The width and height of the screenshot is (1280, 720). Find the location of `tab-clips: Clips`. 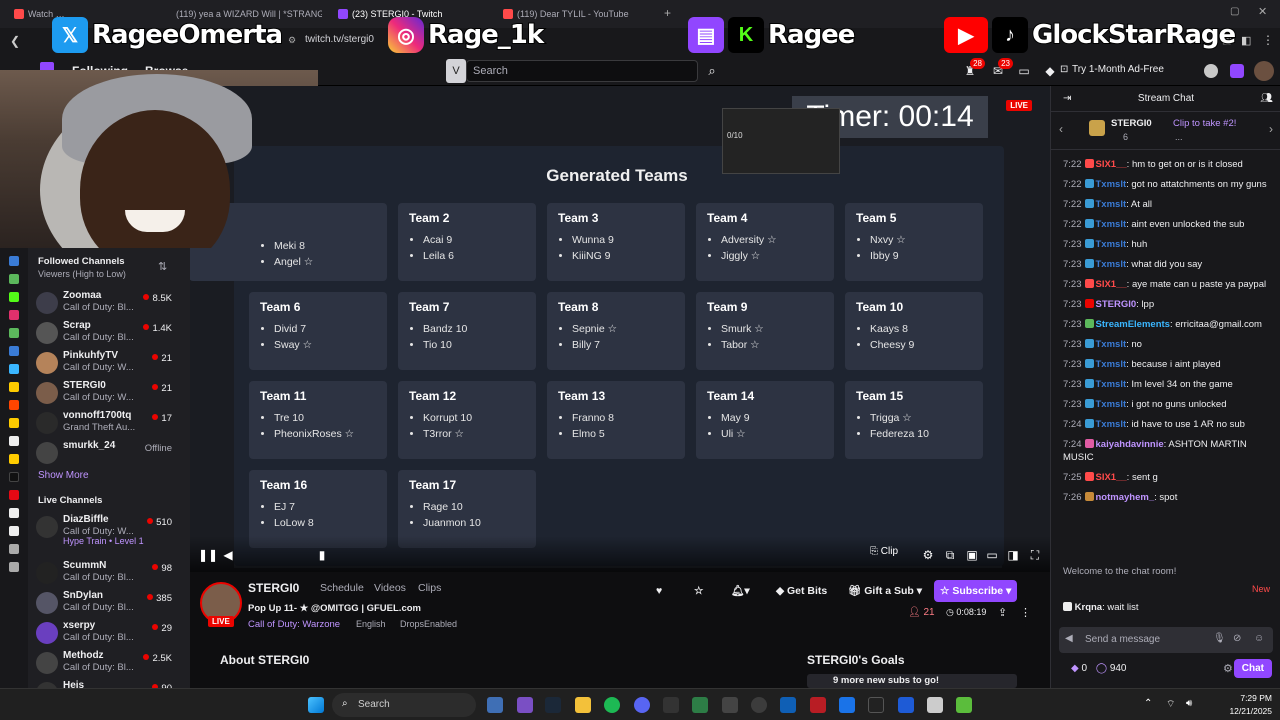

tab-clips: Clips is located at coordinates (429, 588).